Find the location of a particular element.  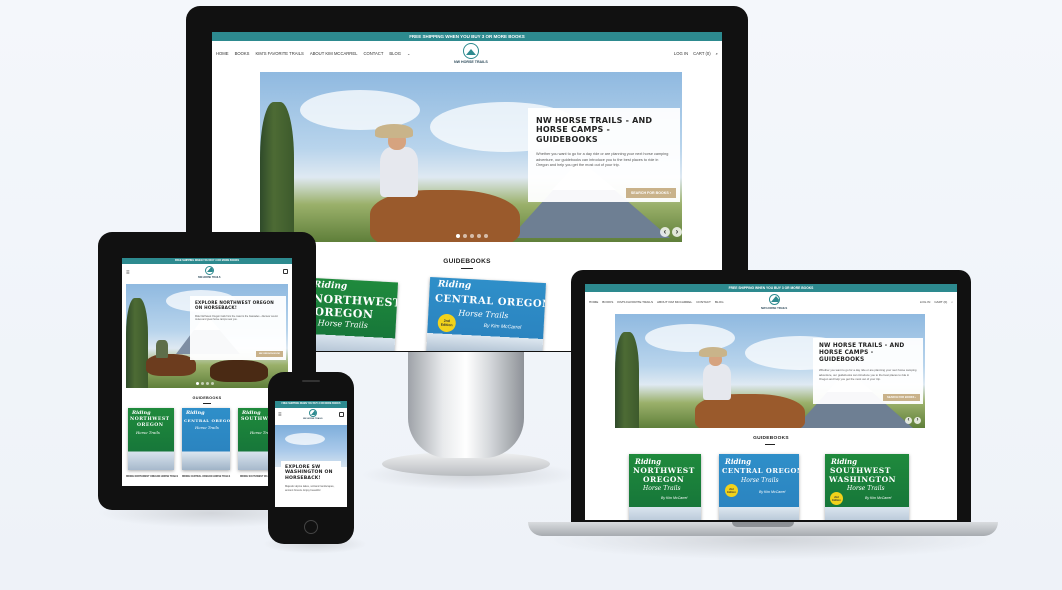

nw-oregon-book-label: NW OREGON BOOK is located at coordinates (269, 354).